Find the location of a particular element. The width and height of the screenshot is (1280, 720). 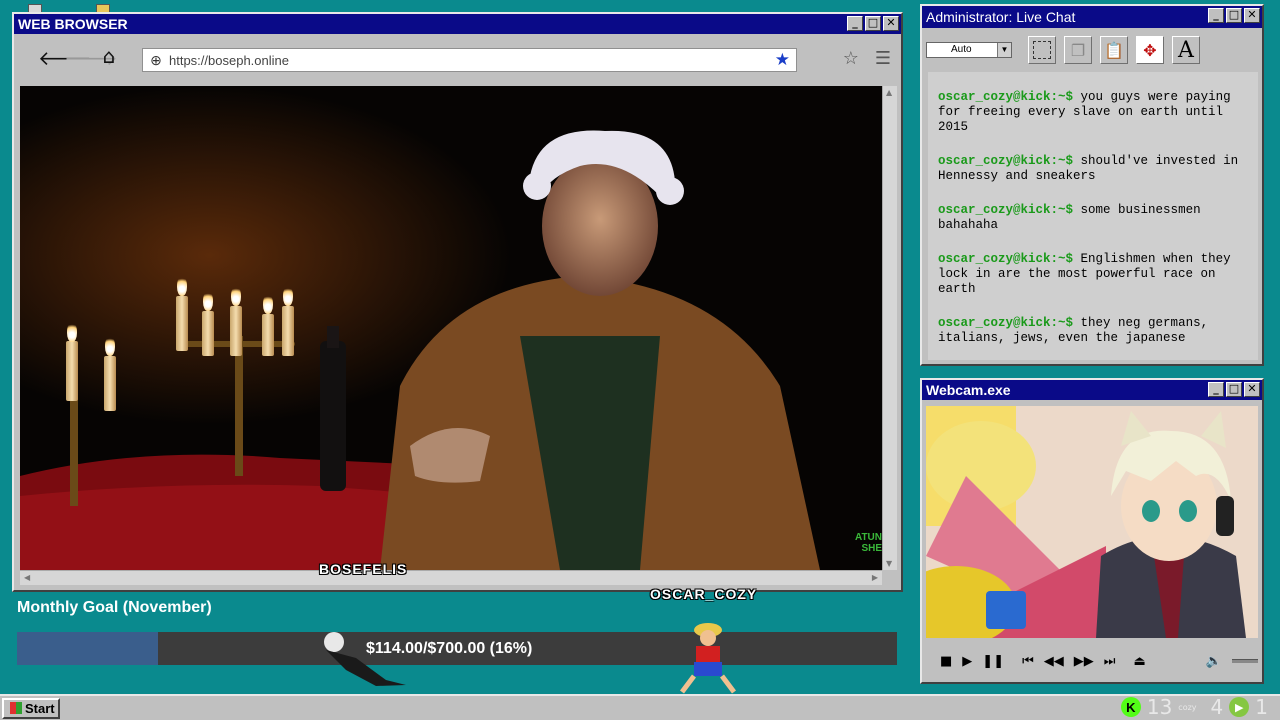

chat-title: Administrator: Live Chat is located at coordinates (1001, 17).